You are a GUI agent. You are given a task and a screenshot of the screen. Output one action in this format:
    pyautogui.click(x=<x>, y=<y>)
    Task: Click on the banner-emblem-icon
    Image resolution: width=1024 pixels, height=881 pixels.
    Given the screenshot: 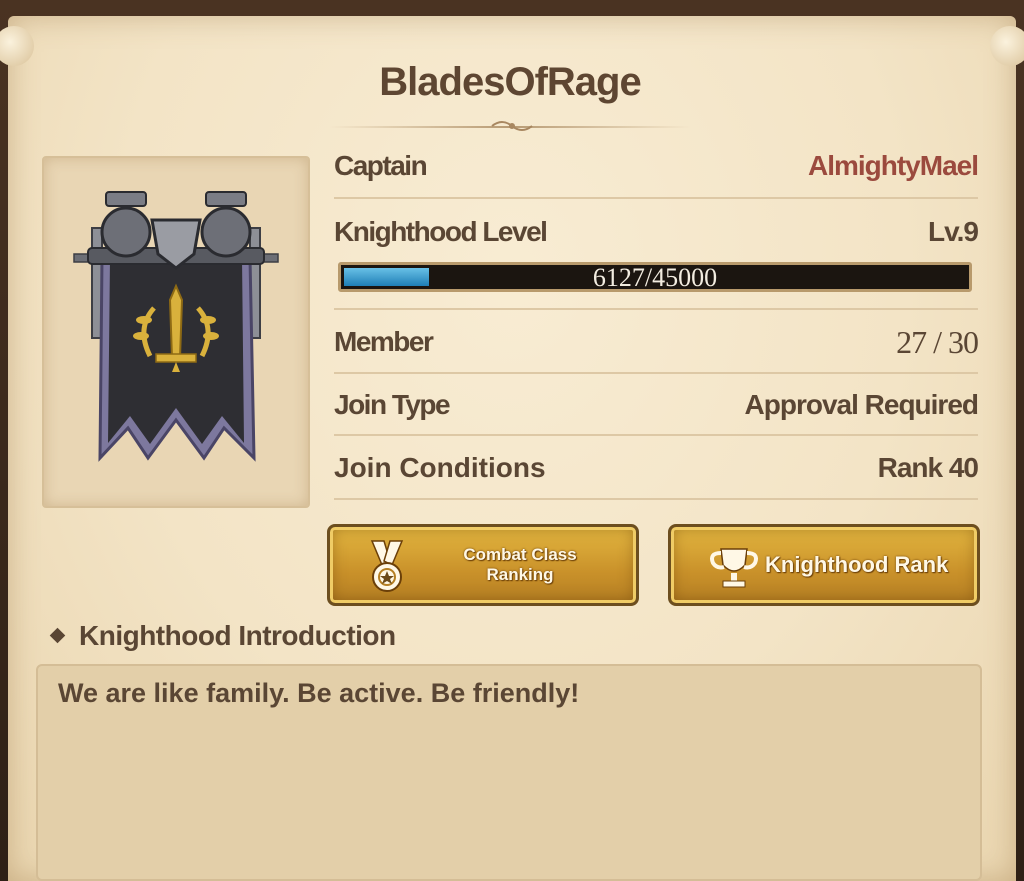 What is the action you would take?
    pyautogui.click(x=176, y=326)
    